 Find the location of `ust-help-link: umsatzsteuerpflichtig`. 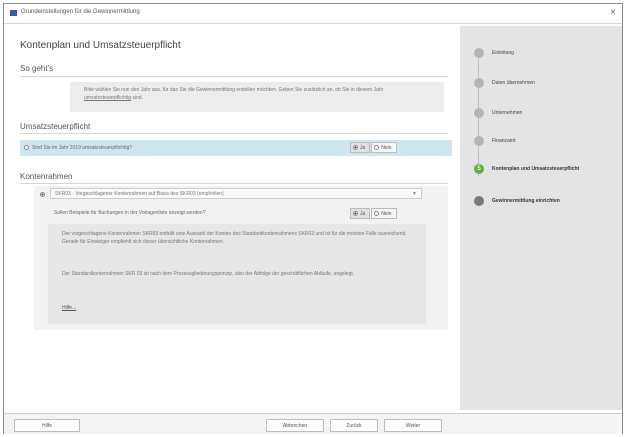

ust-help-link: umsatzsteuerpflichtig is located at coordinates (107, 98).